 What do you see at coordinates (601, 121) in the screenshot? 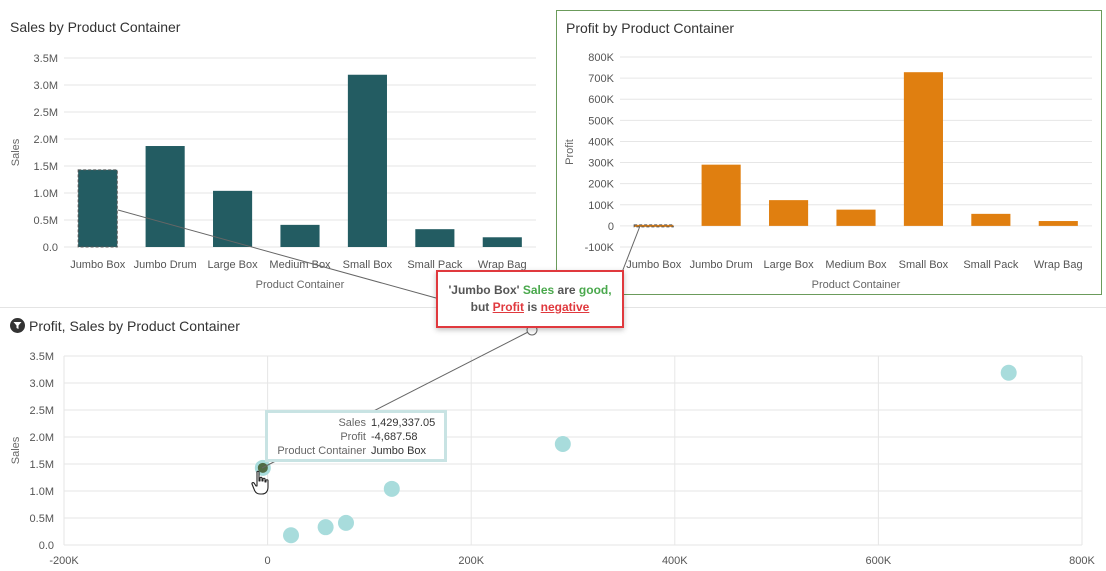
I see `y-tick-label: 500K` at bounding box center [601, 121].